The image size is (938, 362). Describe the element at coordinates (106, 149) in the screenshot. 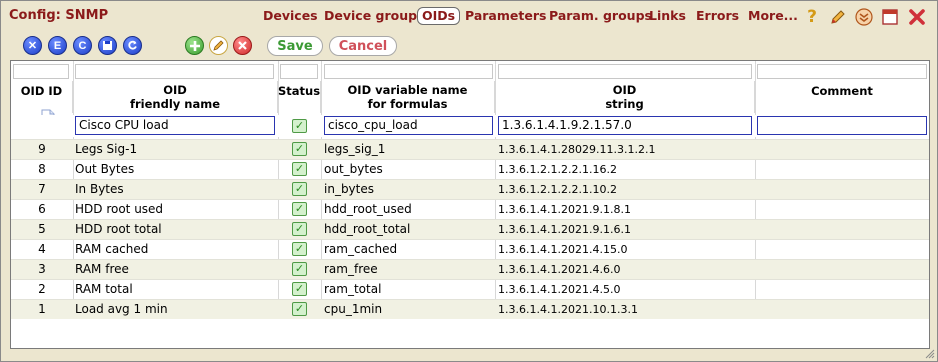

I see `cell-friendly-name: Legs Sig-1` at that location.